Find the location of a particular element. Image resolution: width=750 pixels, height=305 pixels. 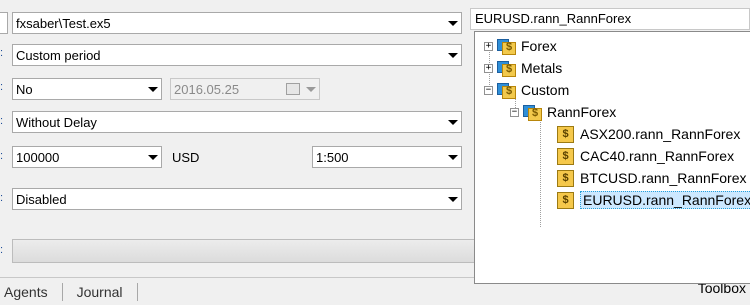

leverage-value: 1:500 is located at coordinates (332, 157).